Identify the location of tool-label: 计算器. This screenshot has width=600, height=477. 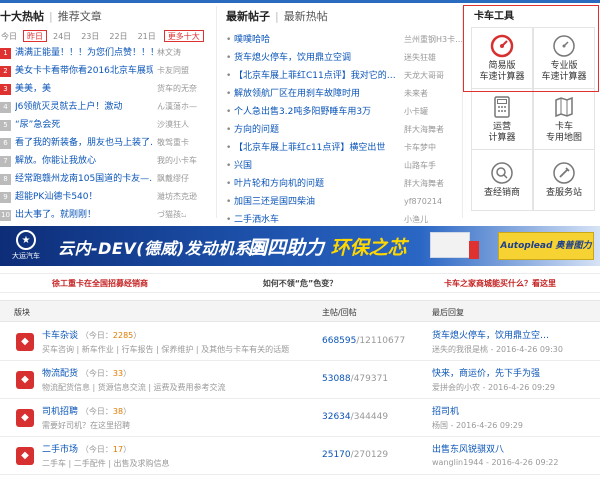
(502, 137).